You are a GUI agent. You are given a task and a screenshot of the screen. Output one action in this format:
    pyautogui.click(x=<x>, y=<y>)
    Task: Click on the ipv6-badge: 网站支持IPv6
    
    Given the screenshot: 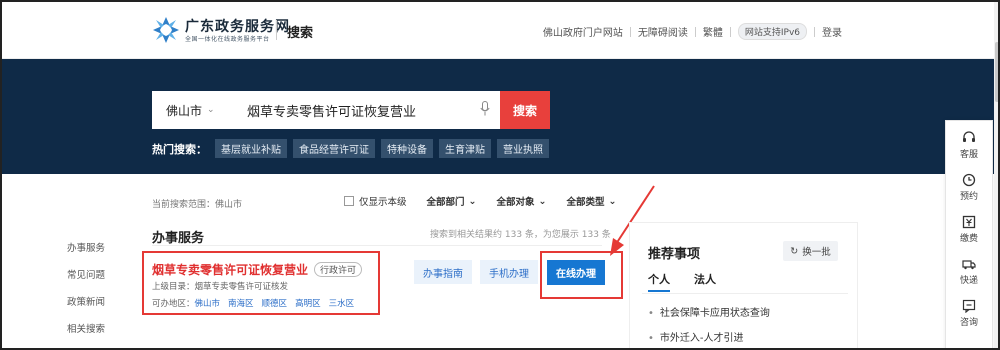 What is the action you would take?
    pyautogui.click(x=772, y=31)
    